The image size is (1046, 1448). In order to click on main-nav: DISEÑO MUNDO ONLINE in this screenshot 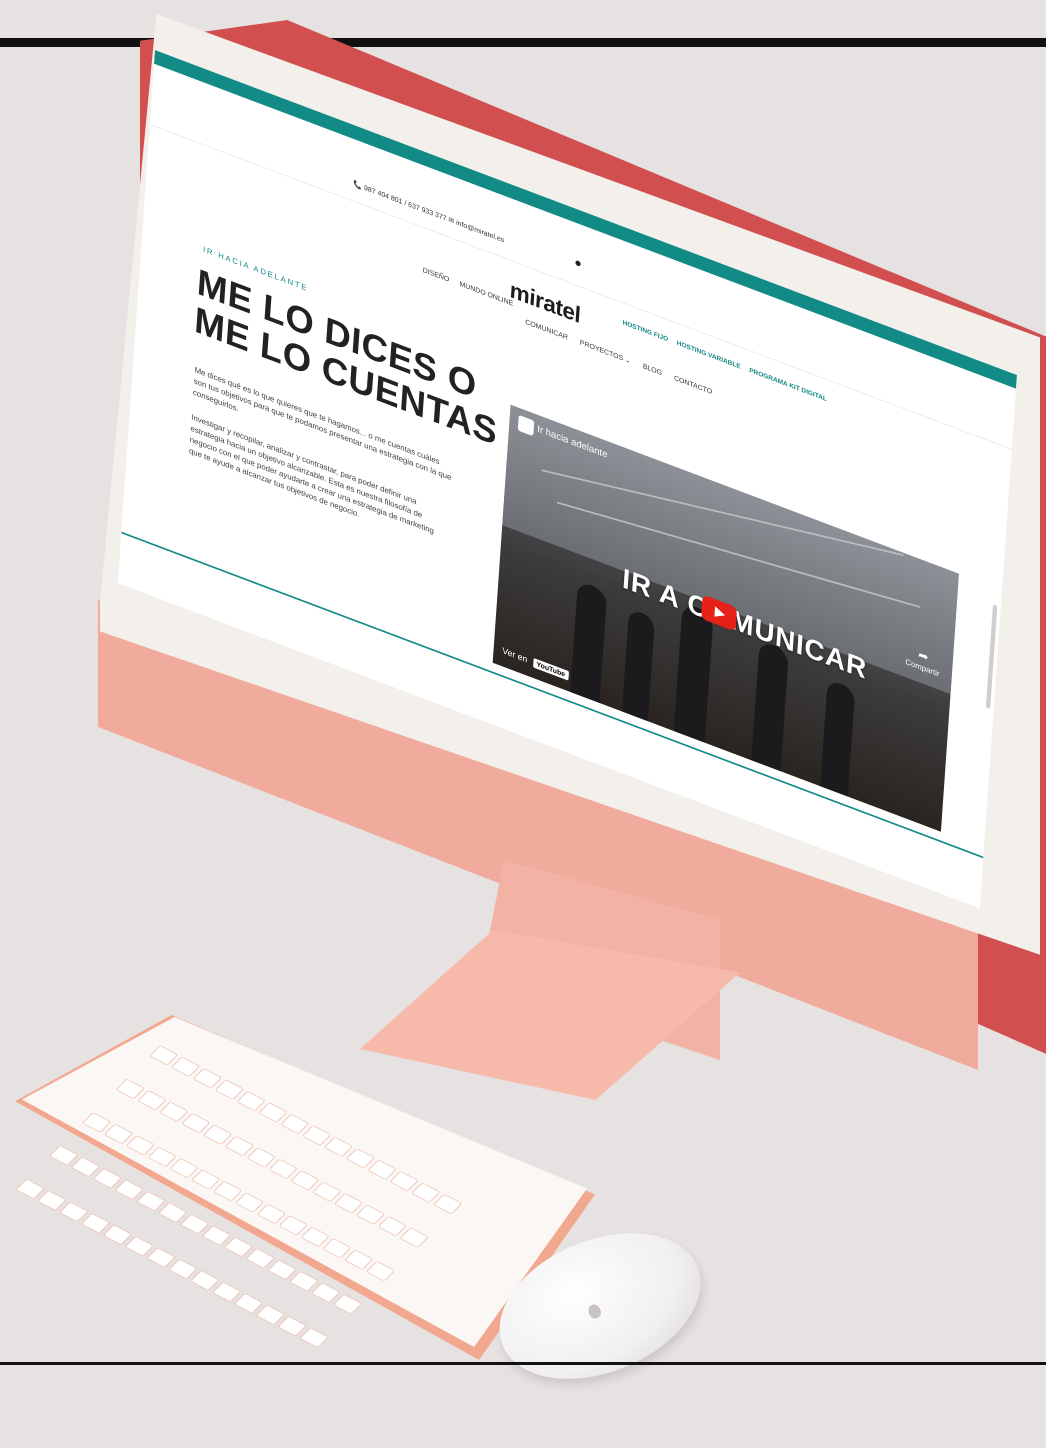, I will do `click(468, 287)`.